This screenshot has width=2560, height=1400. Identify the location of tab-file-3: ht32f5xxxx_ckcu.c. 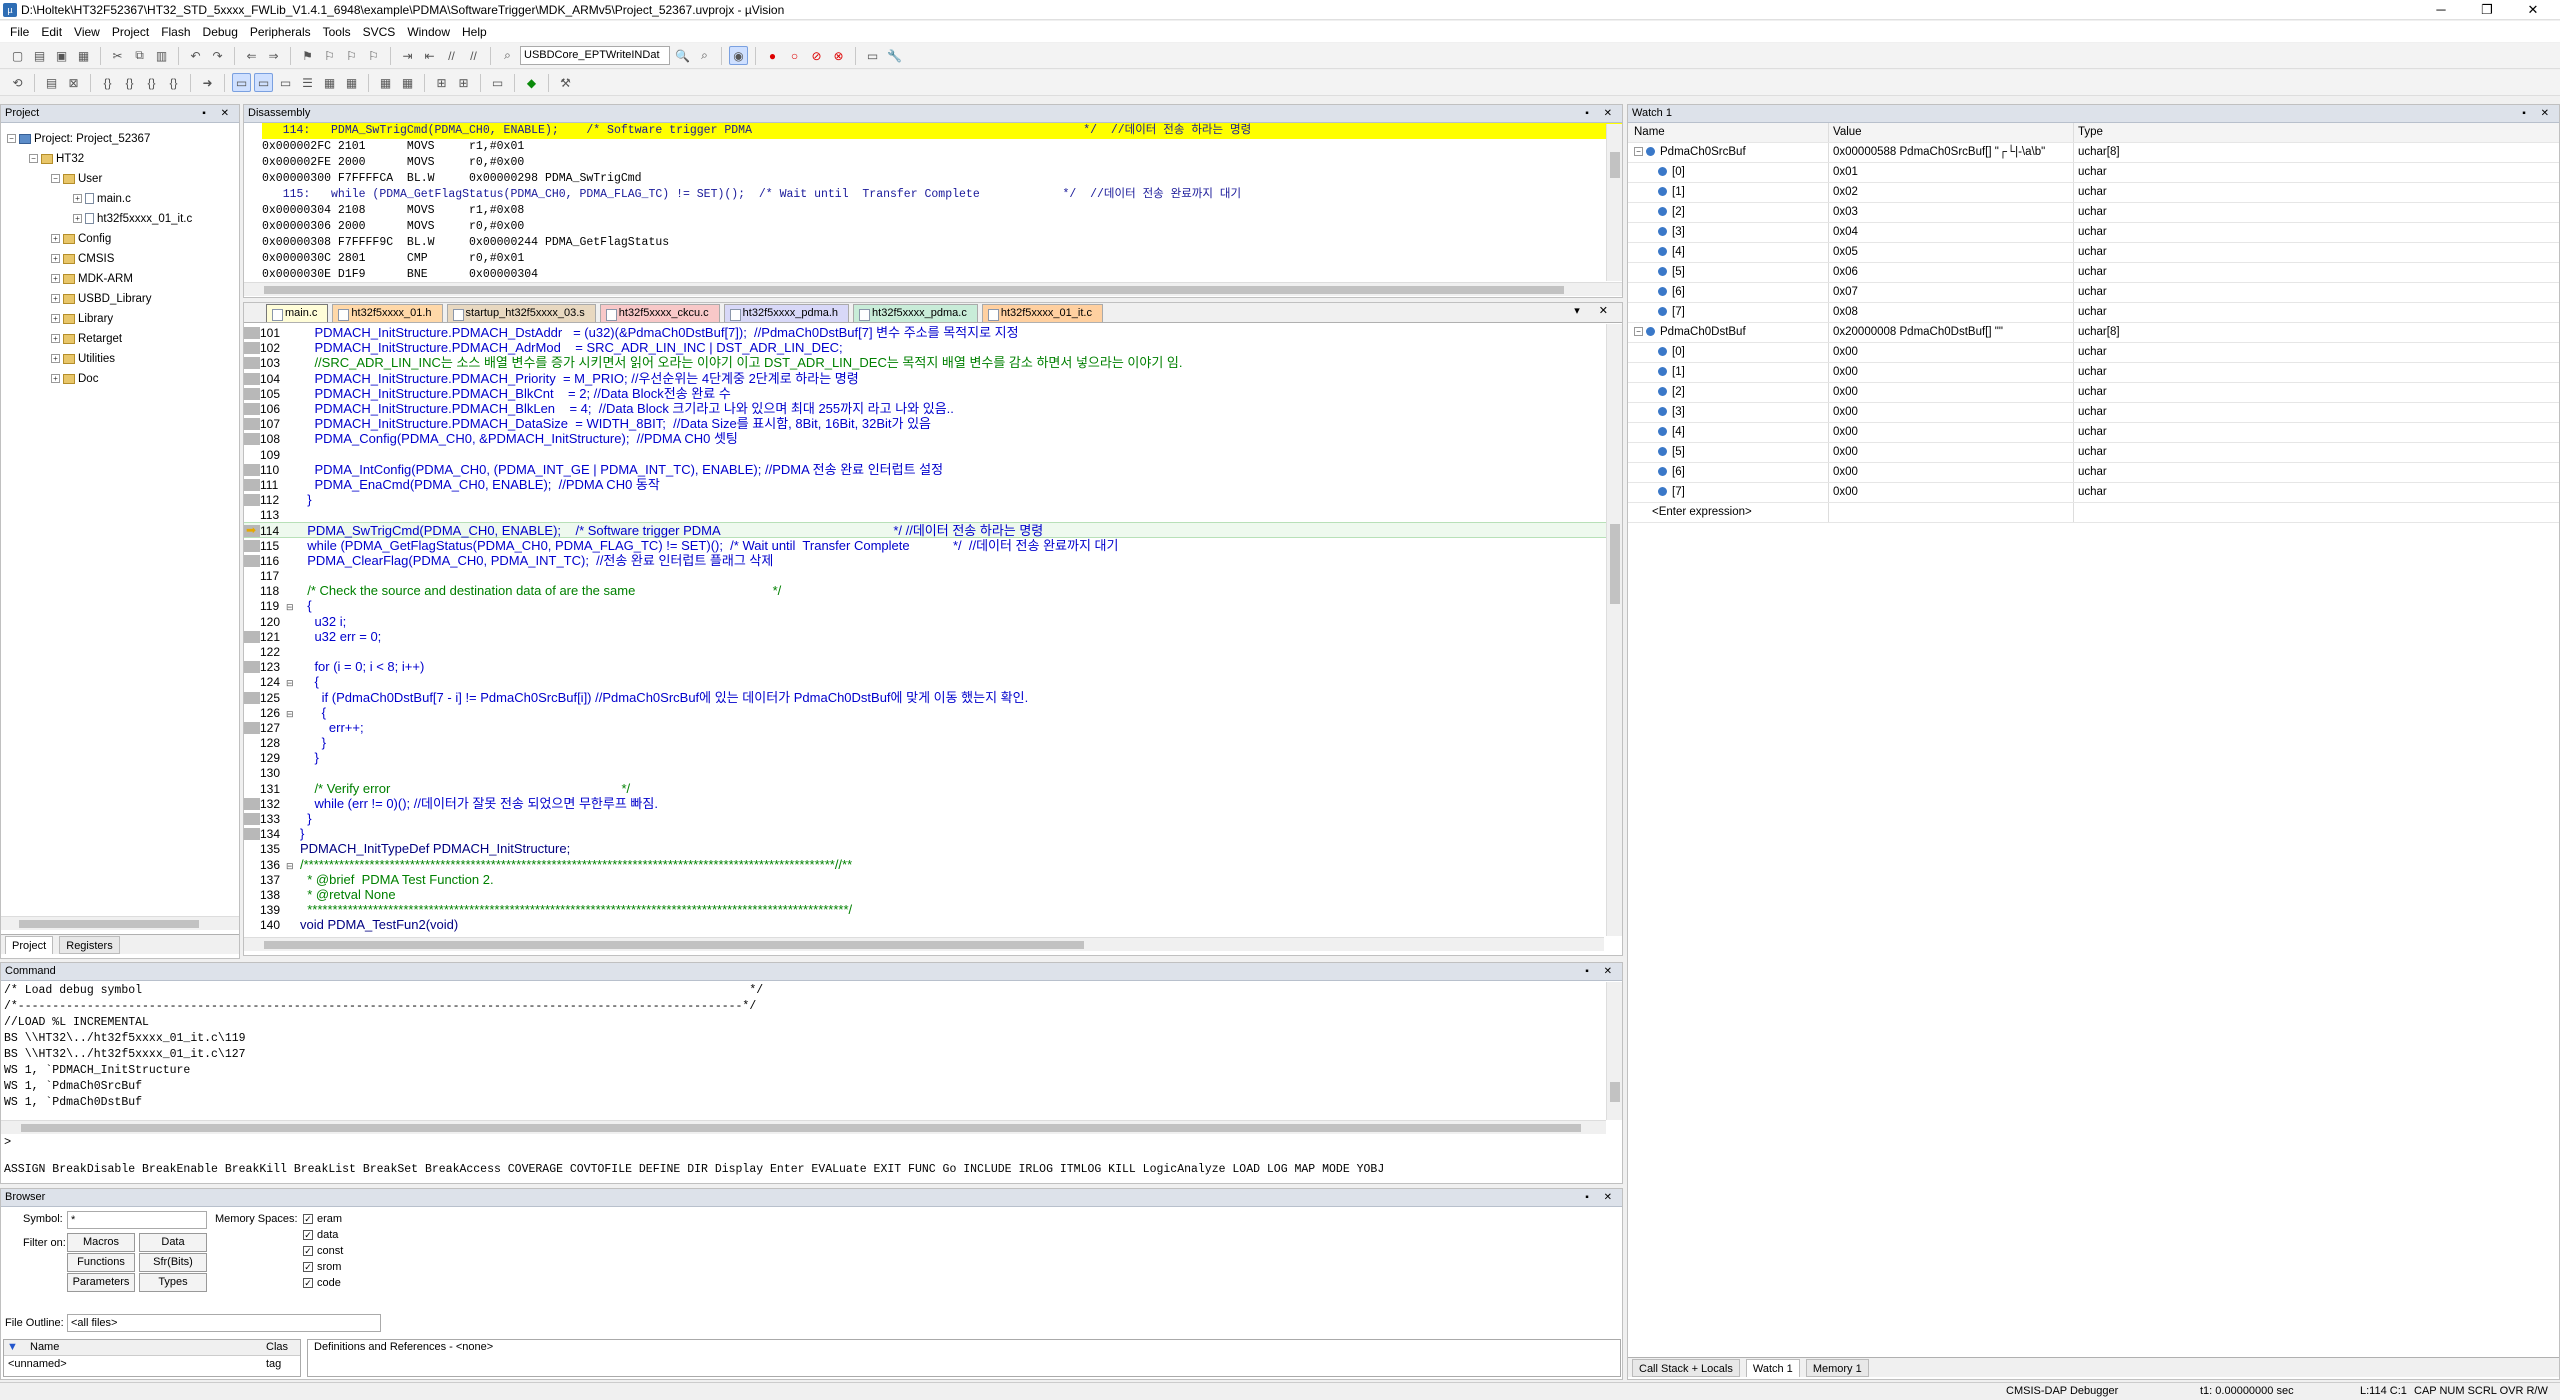
(659, 313).